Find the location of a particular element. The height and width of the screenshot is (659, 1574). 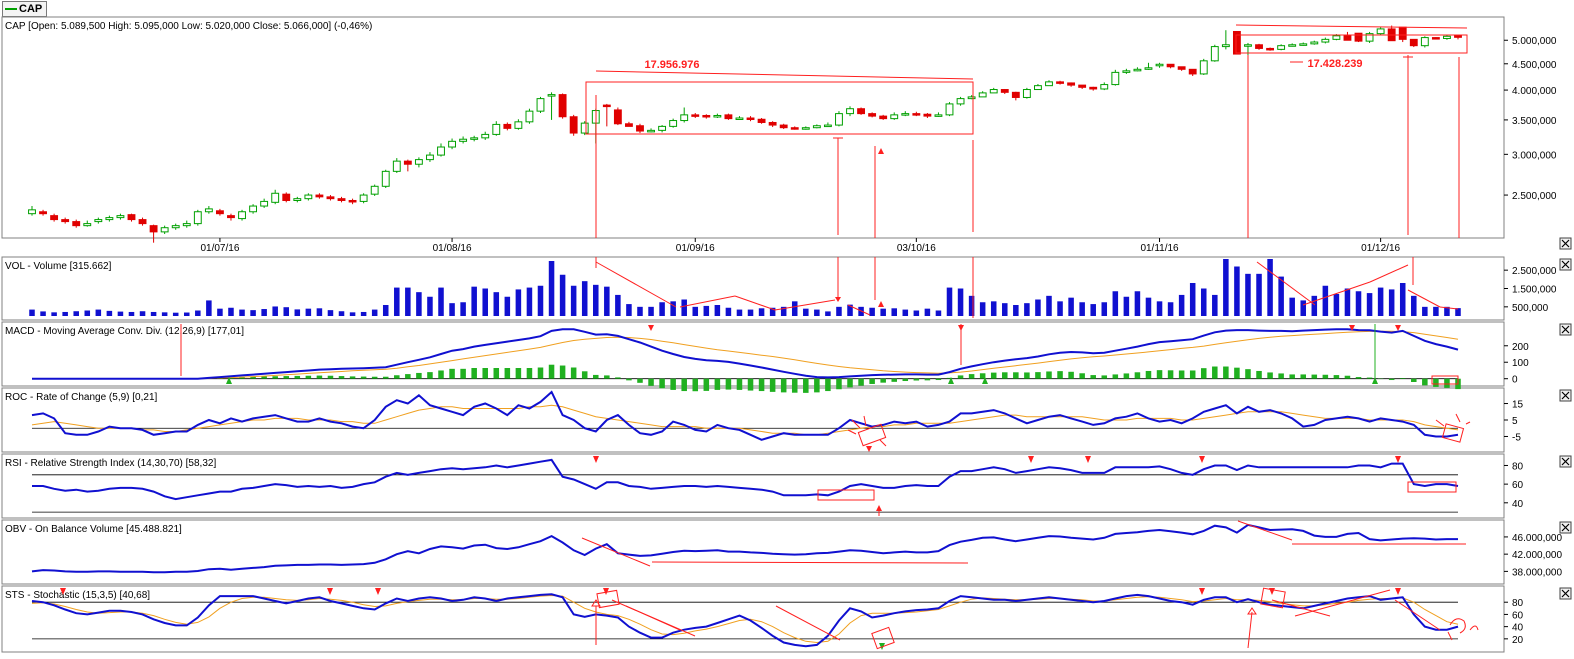

y-tick-label: 40 is located at coordinates (1518, 628).